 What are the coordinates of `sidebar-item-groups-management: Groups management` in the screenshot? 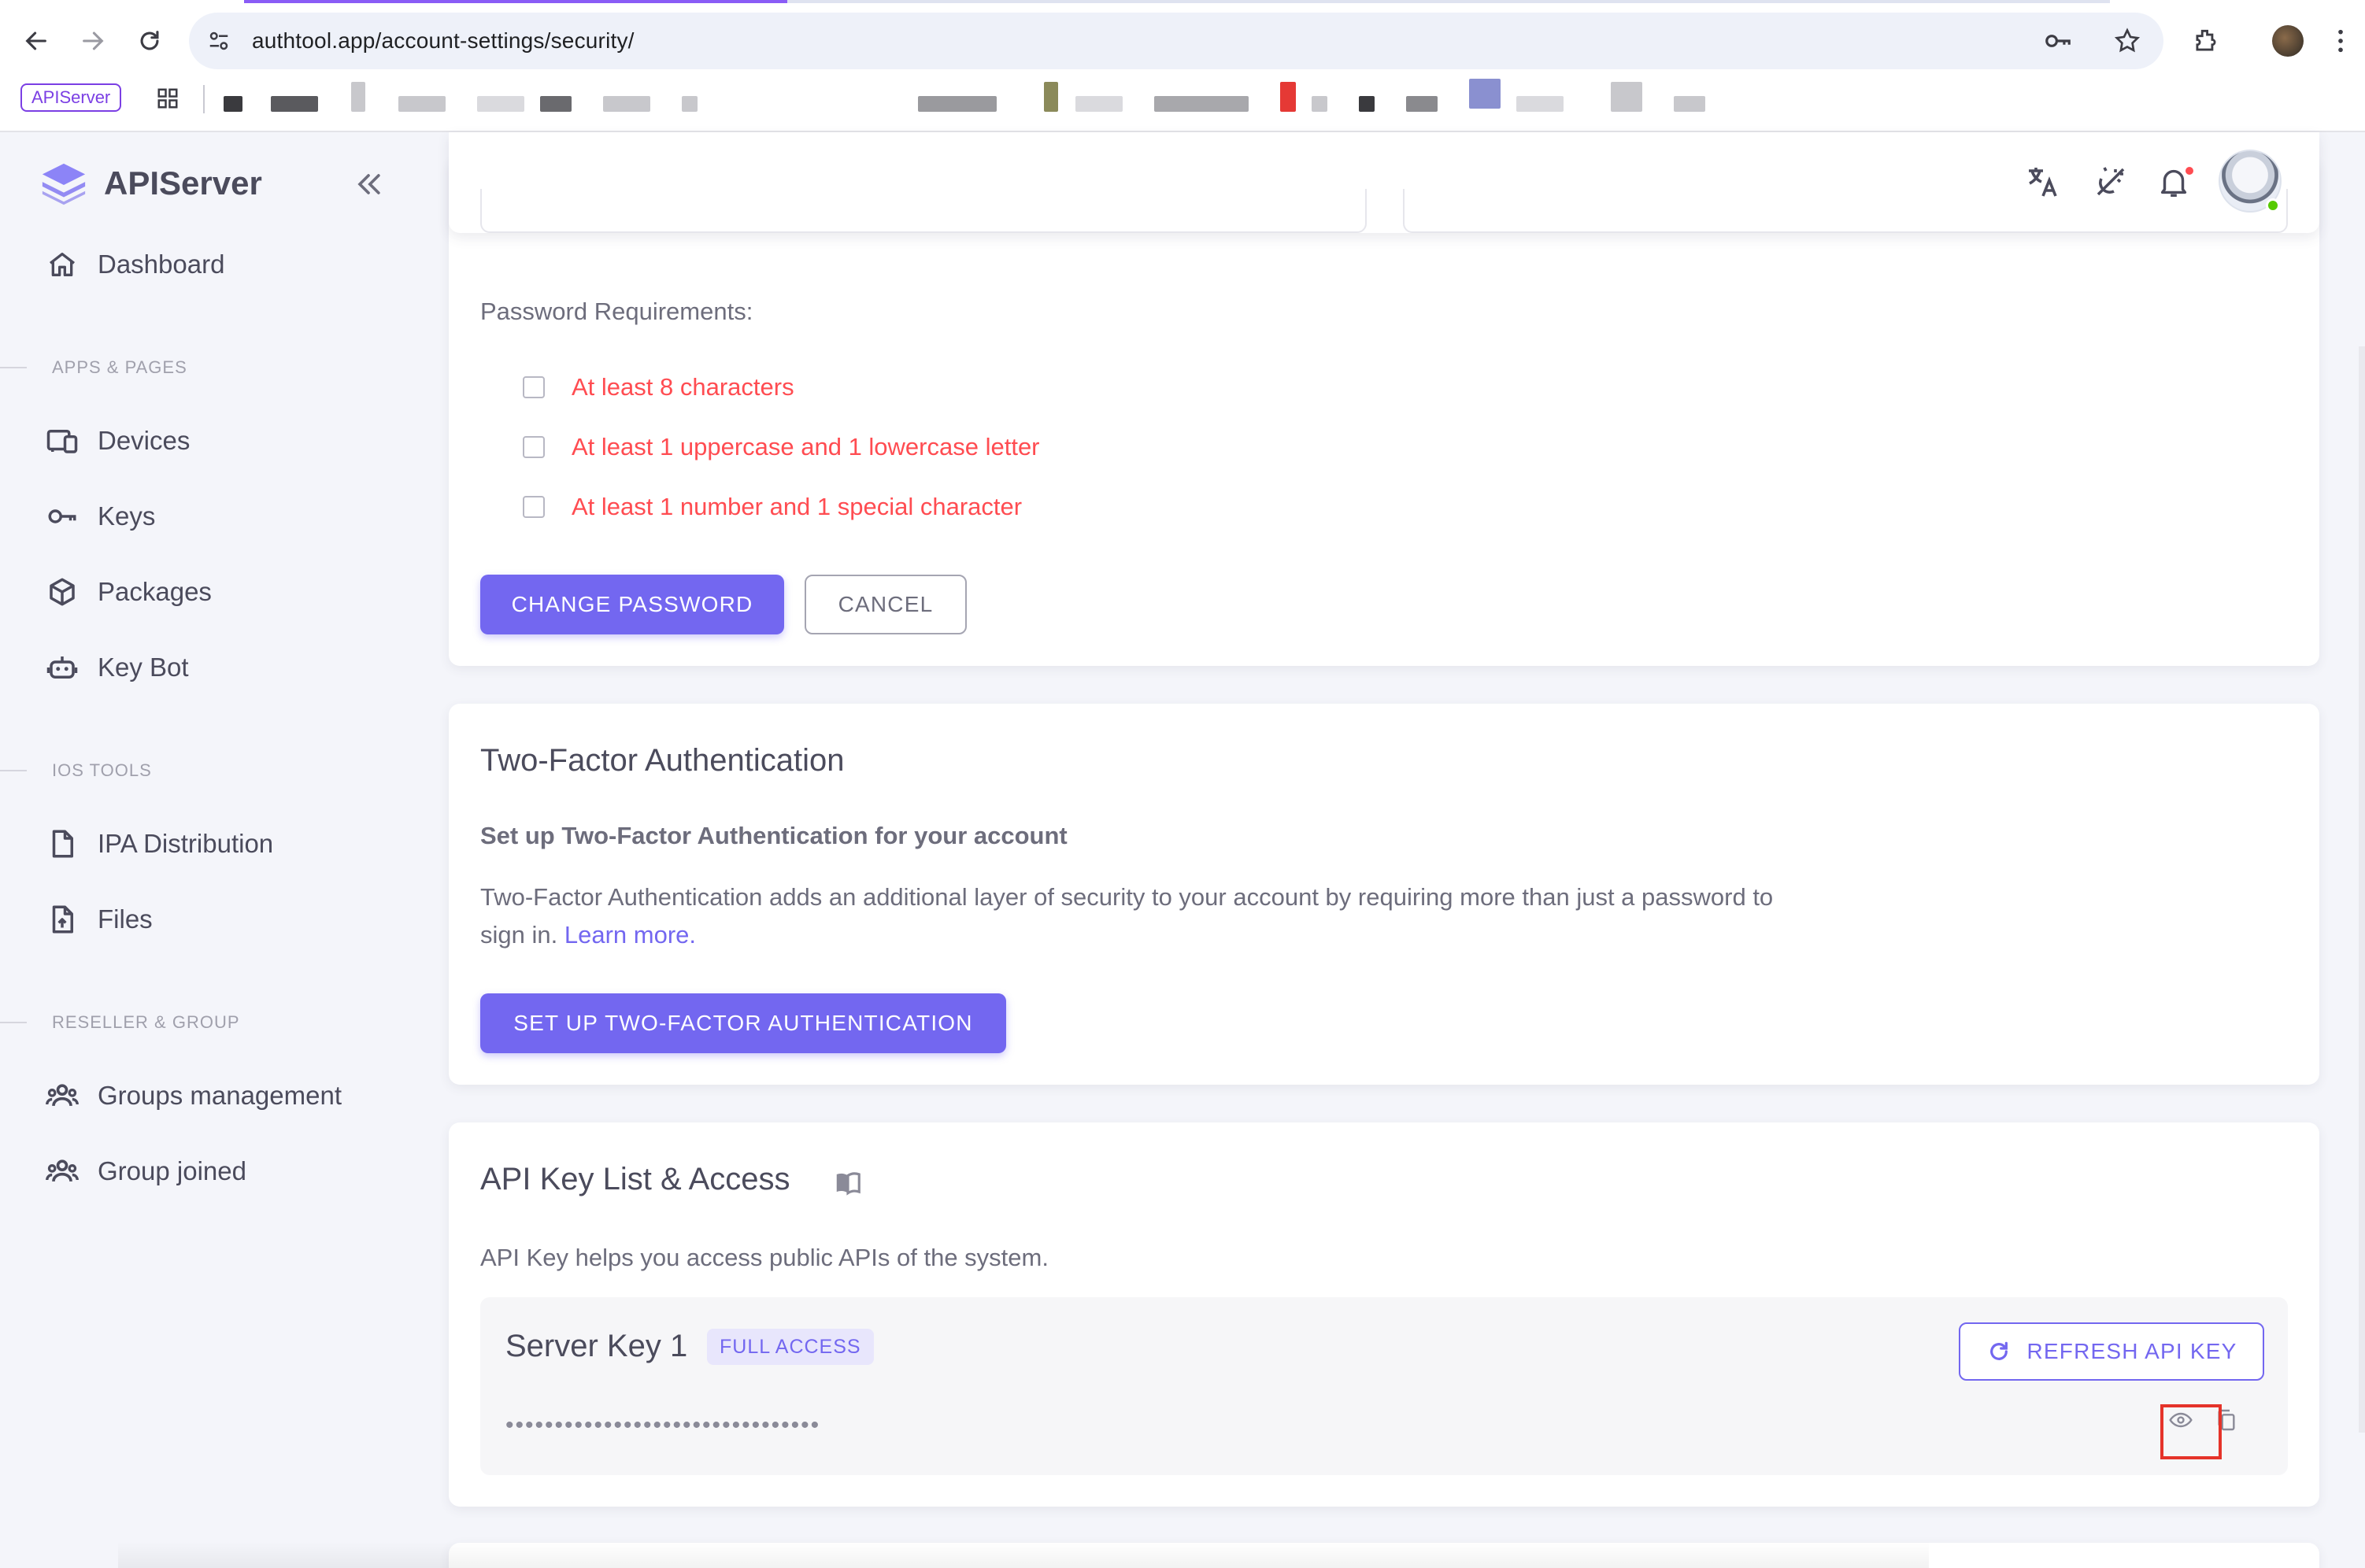 It's located at (193, 1095).